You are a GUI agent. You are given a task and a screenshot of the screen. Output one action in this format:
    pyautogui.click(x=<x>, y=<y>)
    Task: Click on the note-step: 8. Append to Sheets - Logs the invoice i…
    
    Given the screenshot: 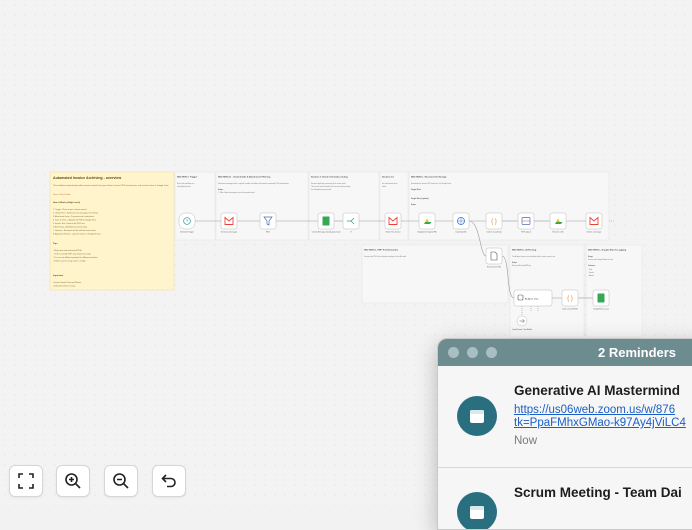 What is the action you would take?
    pyautogui.click(x=76, y=234)
    